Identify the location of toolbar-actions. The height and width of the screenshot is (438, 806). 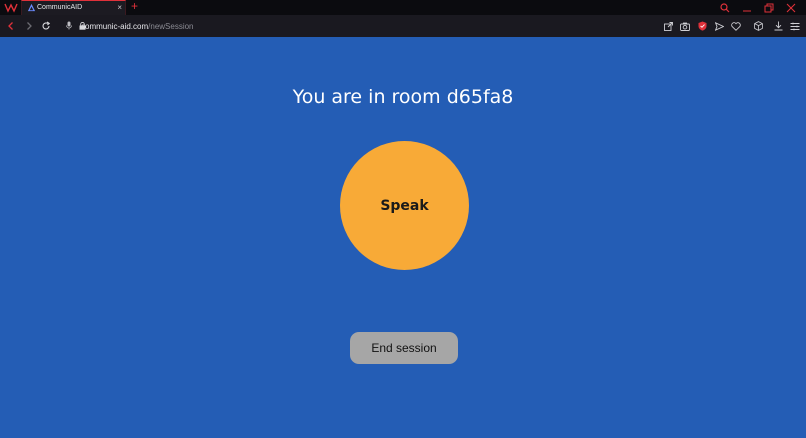
(730, 26).